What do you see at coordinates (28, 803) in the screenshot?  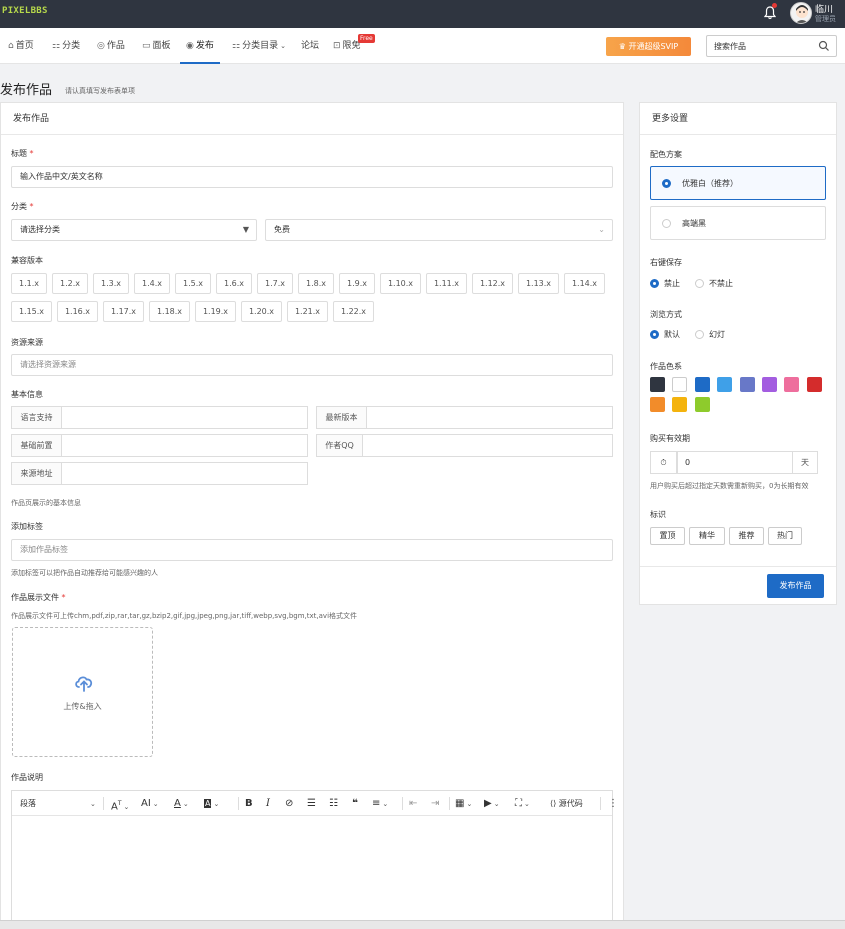 I see `paragraph-select: 段落` at bounding box center [28, 803].